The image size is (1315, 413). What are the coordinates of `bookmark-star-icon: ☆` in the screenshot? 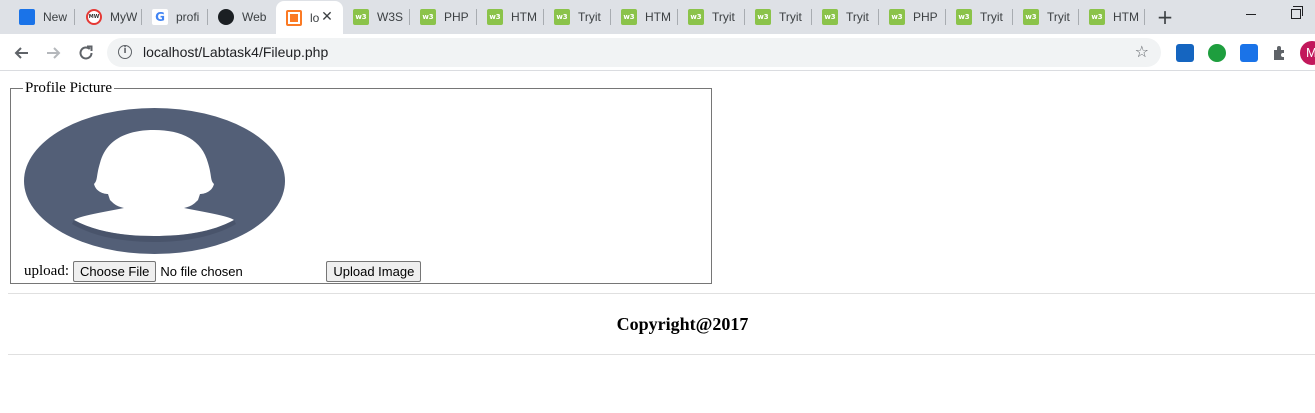 It's located at (1142, 51).